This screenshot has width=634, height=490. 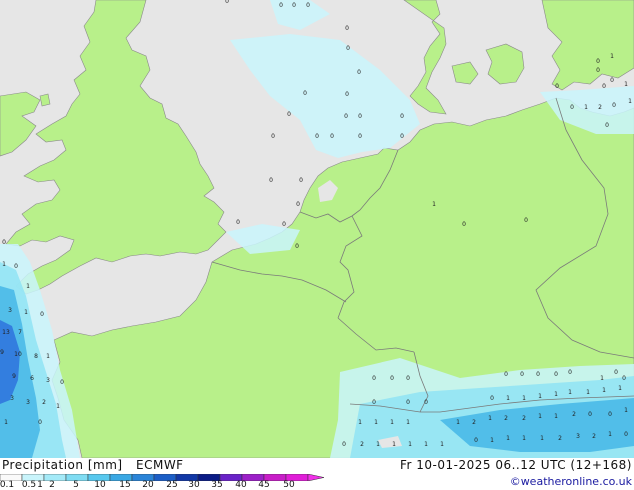 What do you see at coordinates (194, 485) in the screenshot?
I see `scale-label: 30` at bounding box center [194, 485].